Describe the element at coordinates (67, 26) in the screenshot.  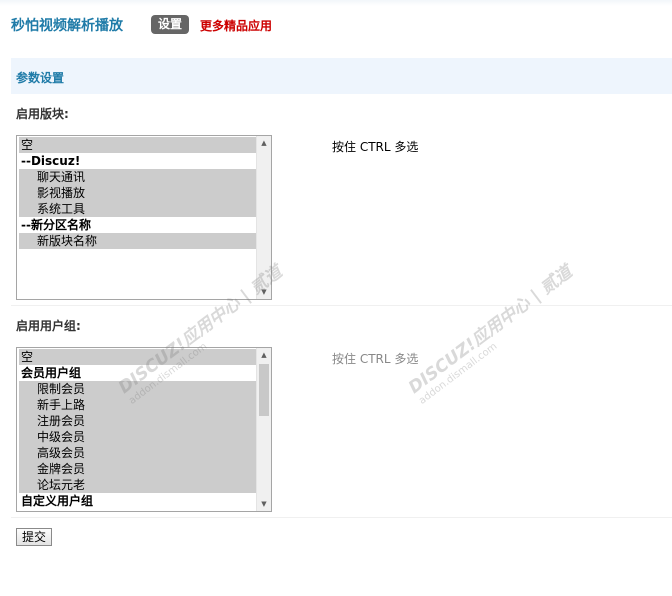
I see `app-title: 秒怕视频解析播放` at that location.